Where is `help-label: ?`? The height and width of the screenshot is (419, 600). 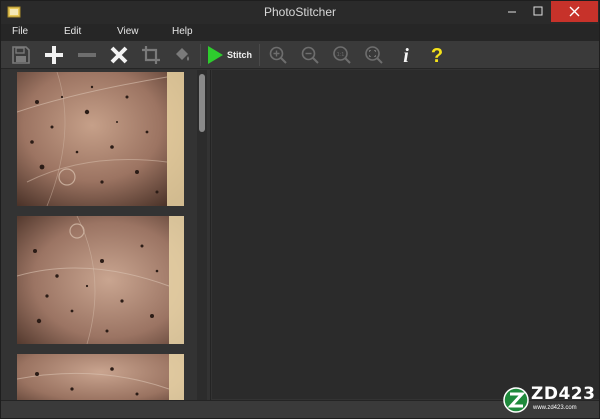 help-label: ? is located at coordinates (437, 55).